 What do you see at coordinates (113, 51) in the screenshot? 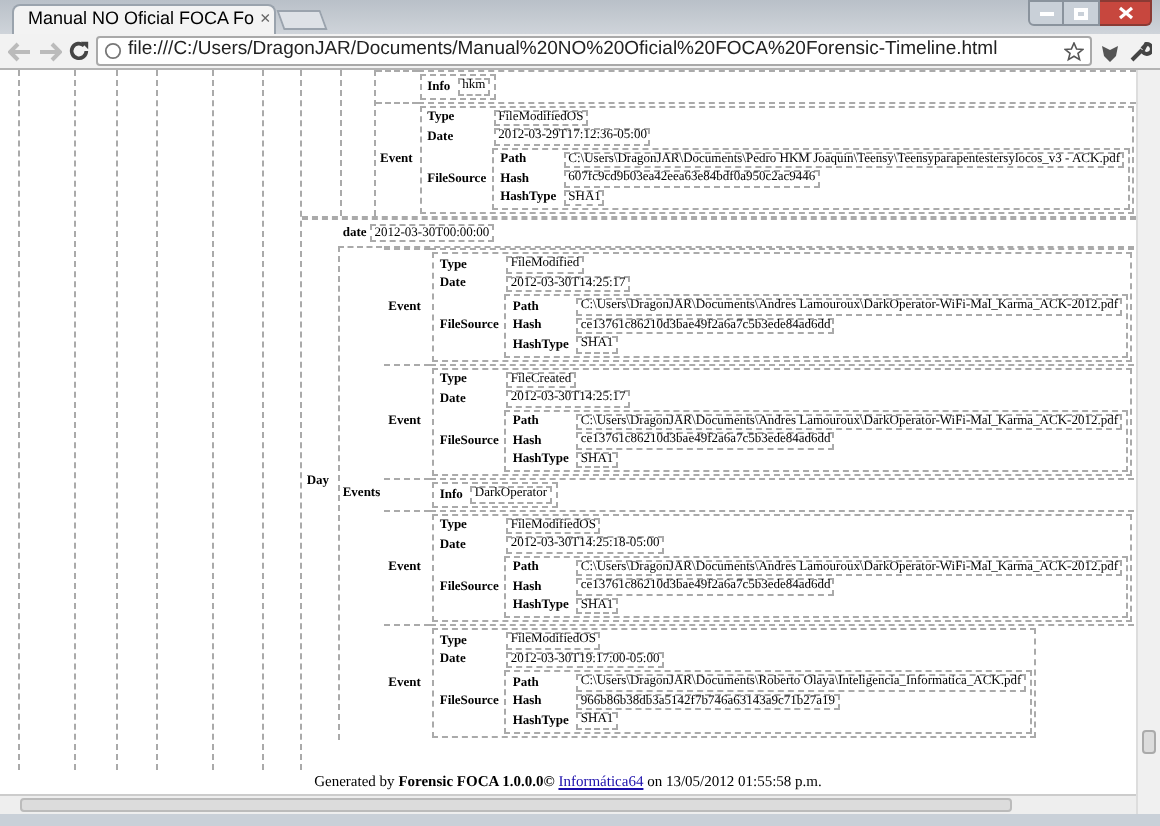
I see `page-icon` at bounding box center [113, 51].